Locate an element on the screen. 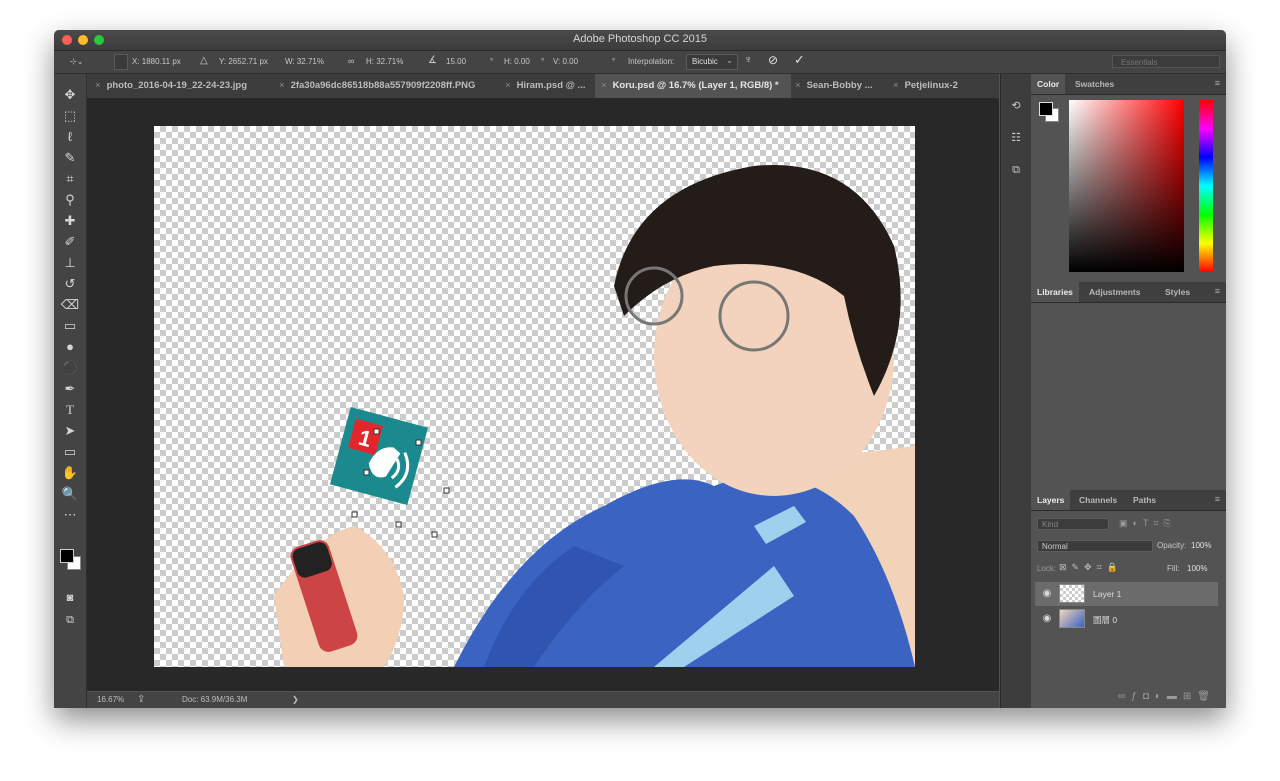 Image resolution: width=1280 pixels, height=781 pixels. opacity-value: 100% is located at coordinates (1201, 545).